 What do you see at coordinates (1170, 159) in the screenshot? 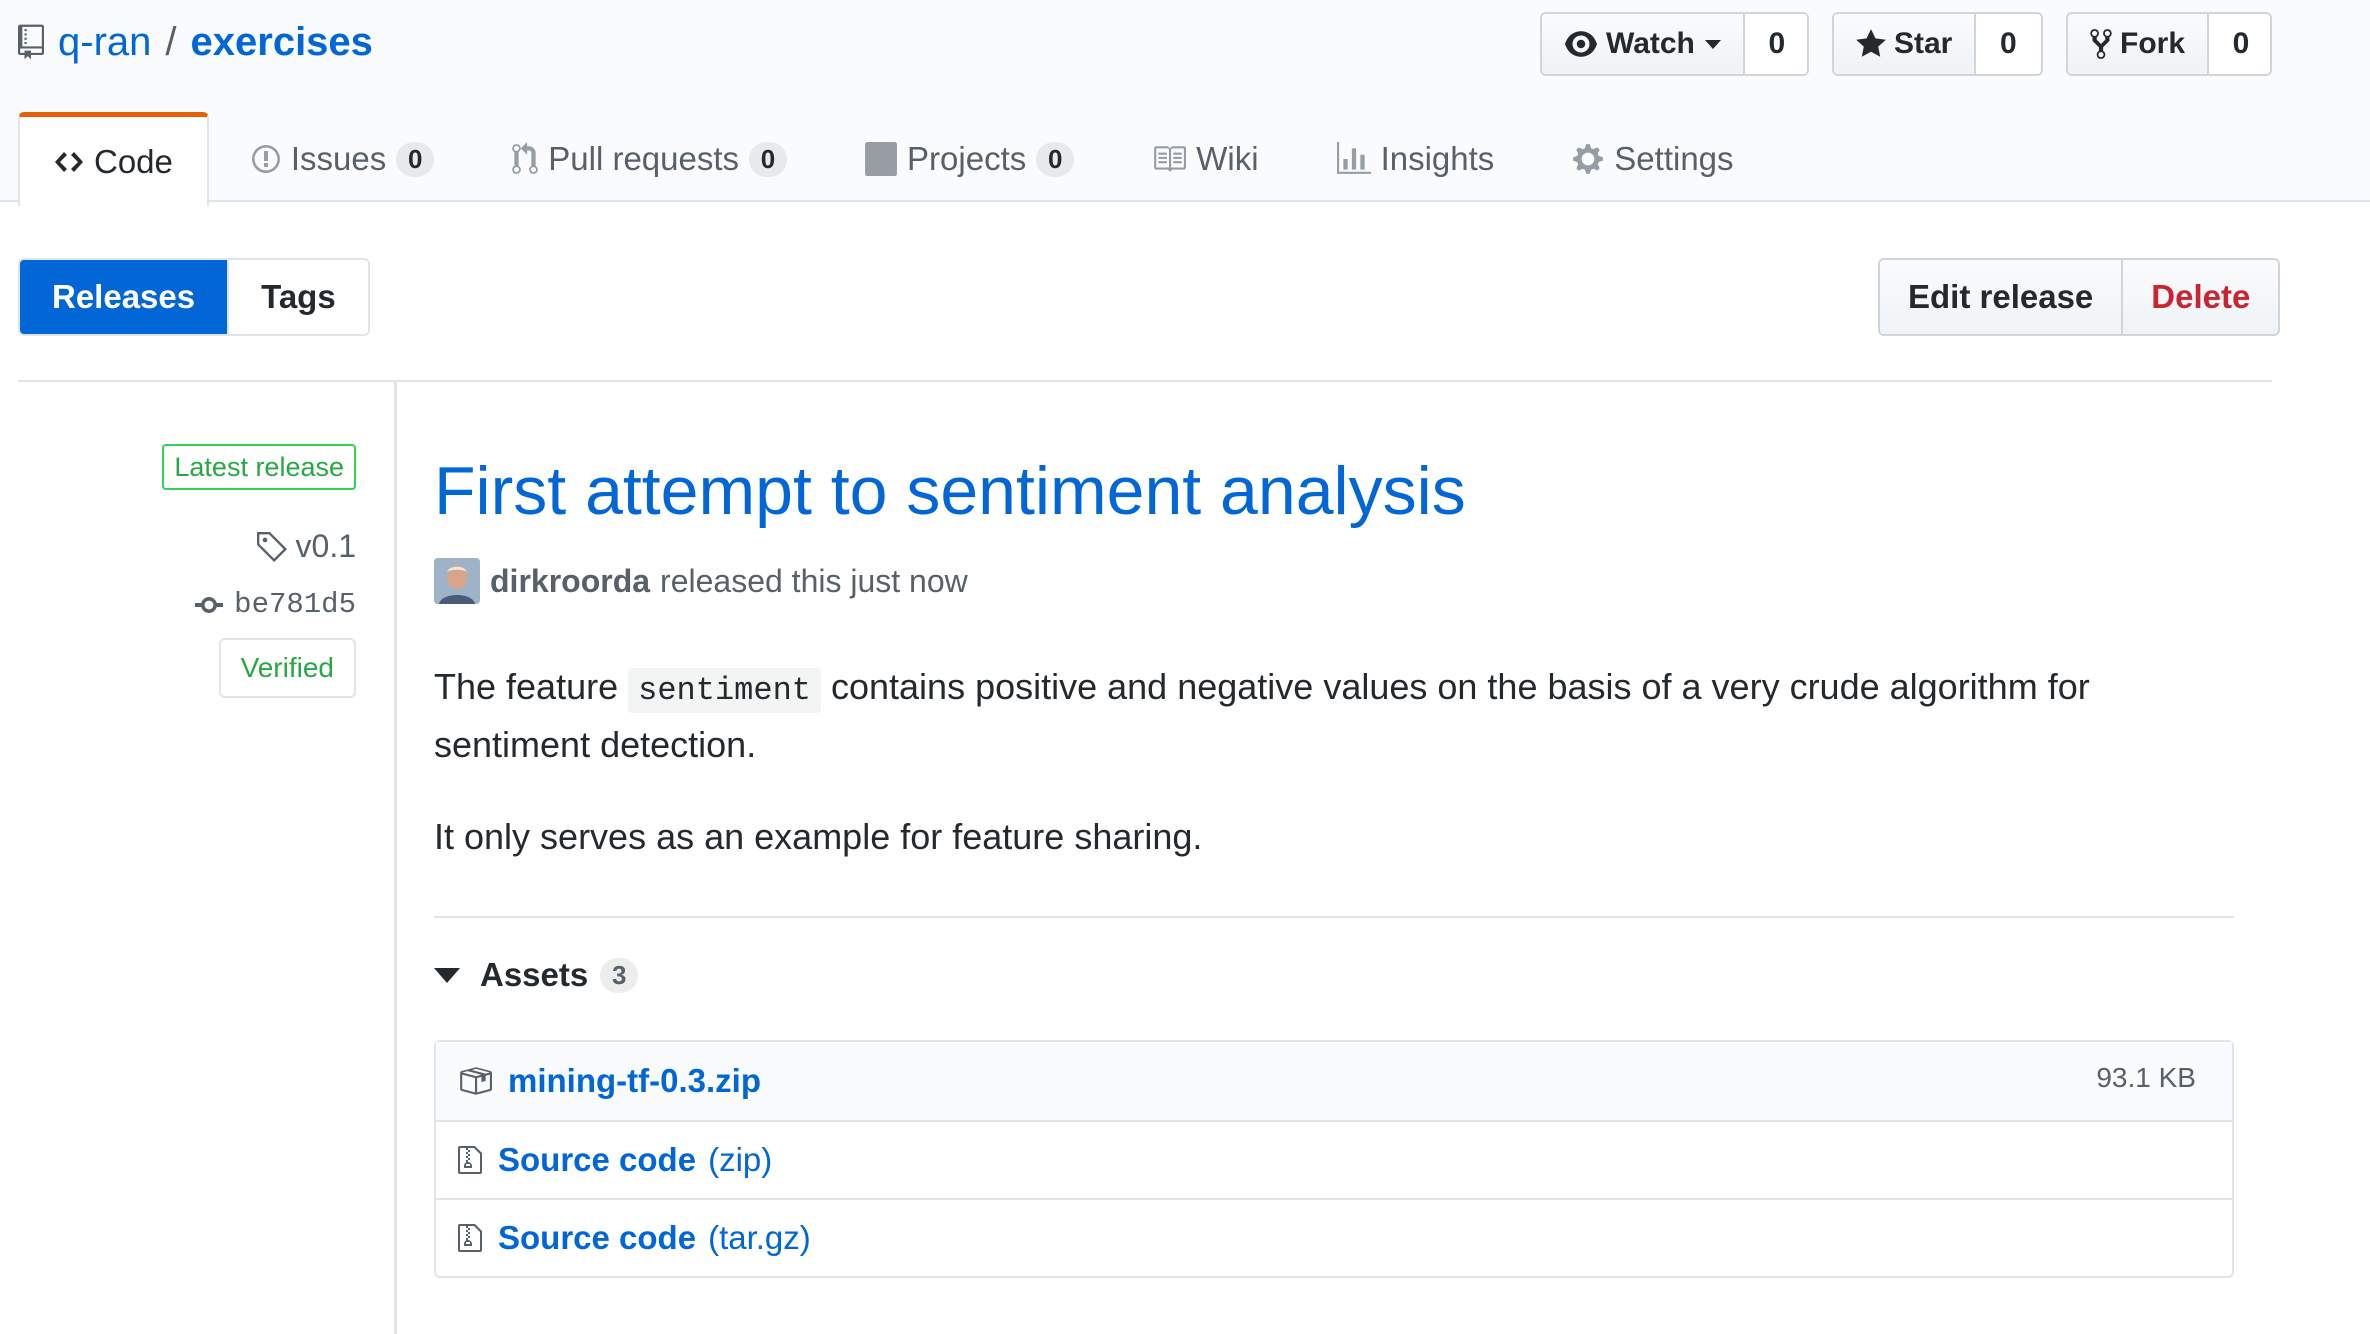
I see `wiki-icon` at bounding box center [1170, 159].